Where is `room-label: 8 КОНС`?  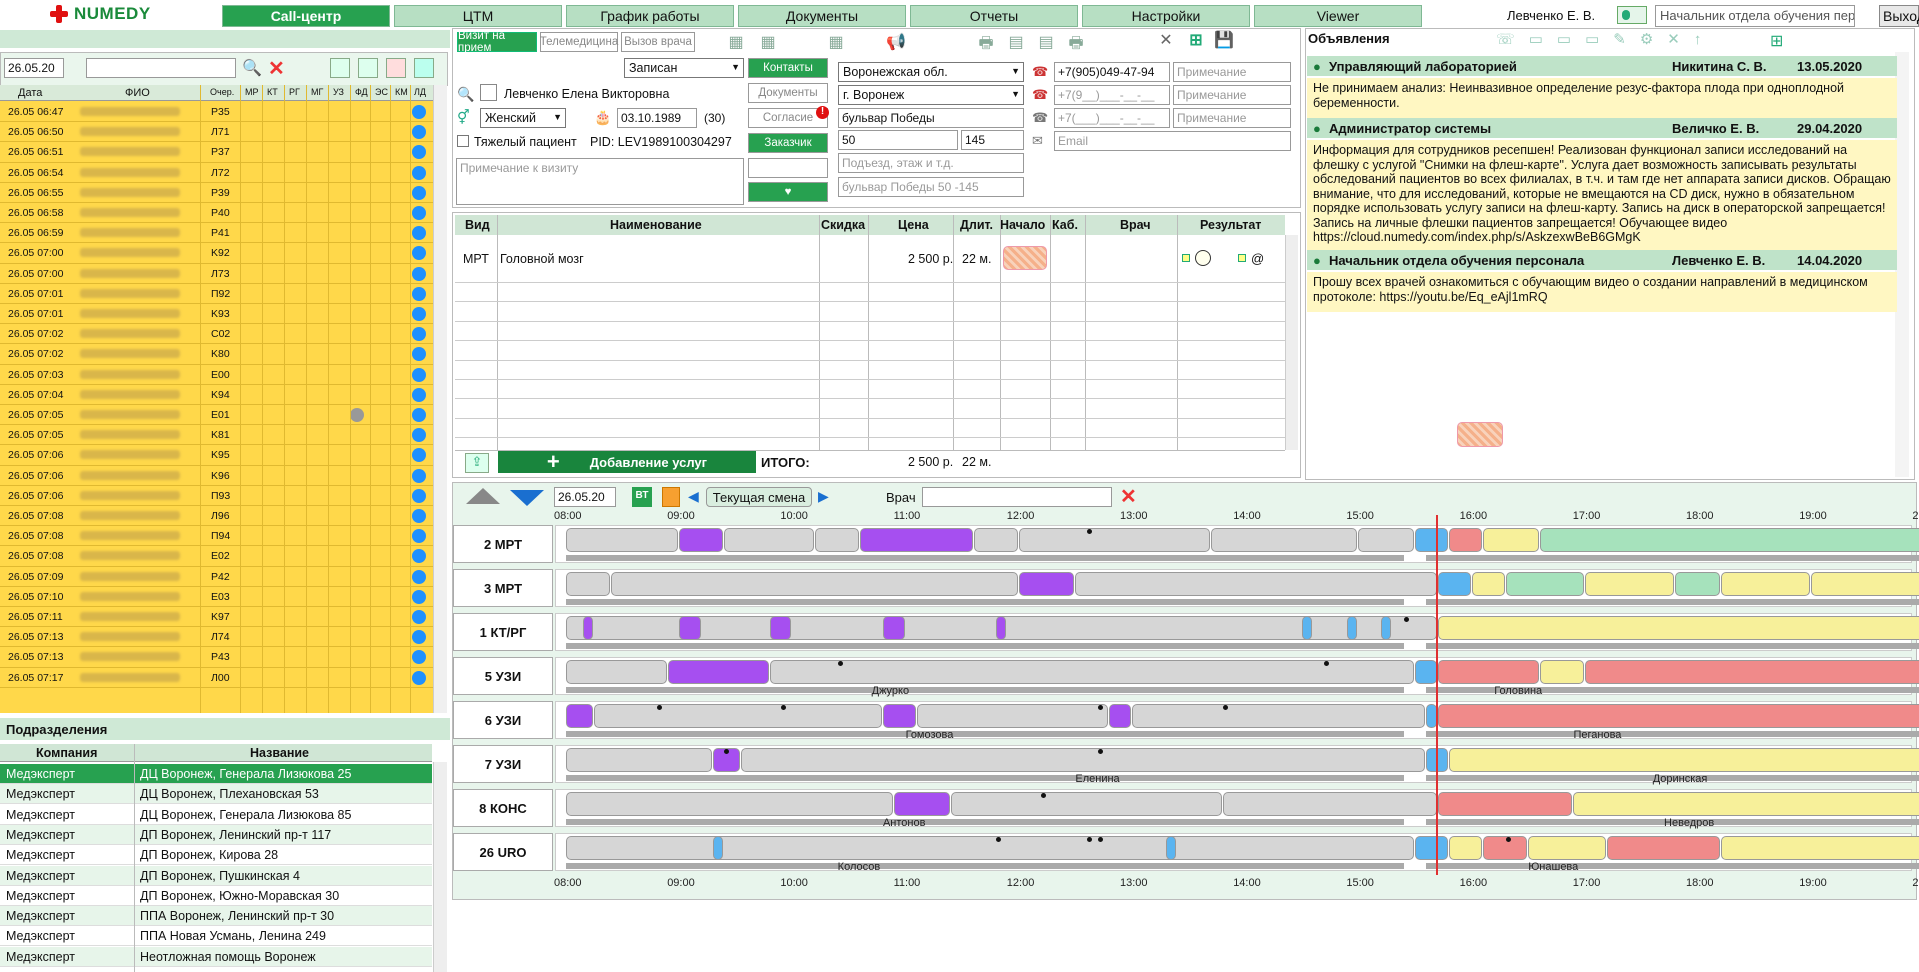 room-label: 8 КОНС is located at coordinates (503, 808).